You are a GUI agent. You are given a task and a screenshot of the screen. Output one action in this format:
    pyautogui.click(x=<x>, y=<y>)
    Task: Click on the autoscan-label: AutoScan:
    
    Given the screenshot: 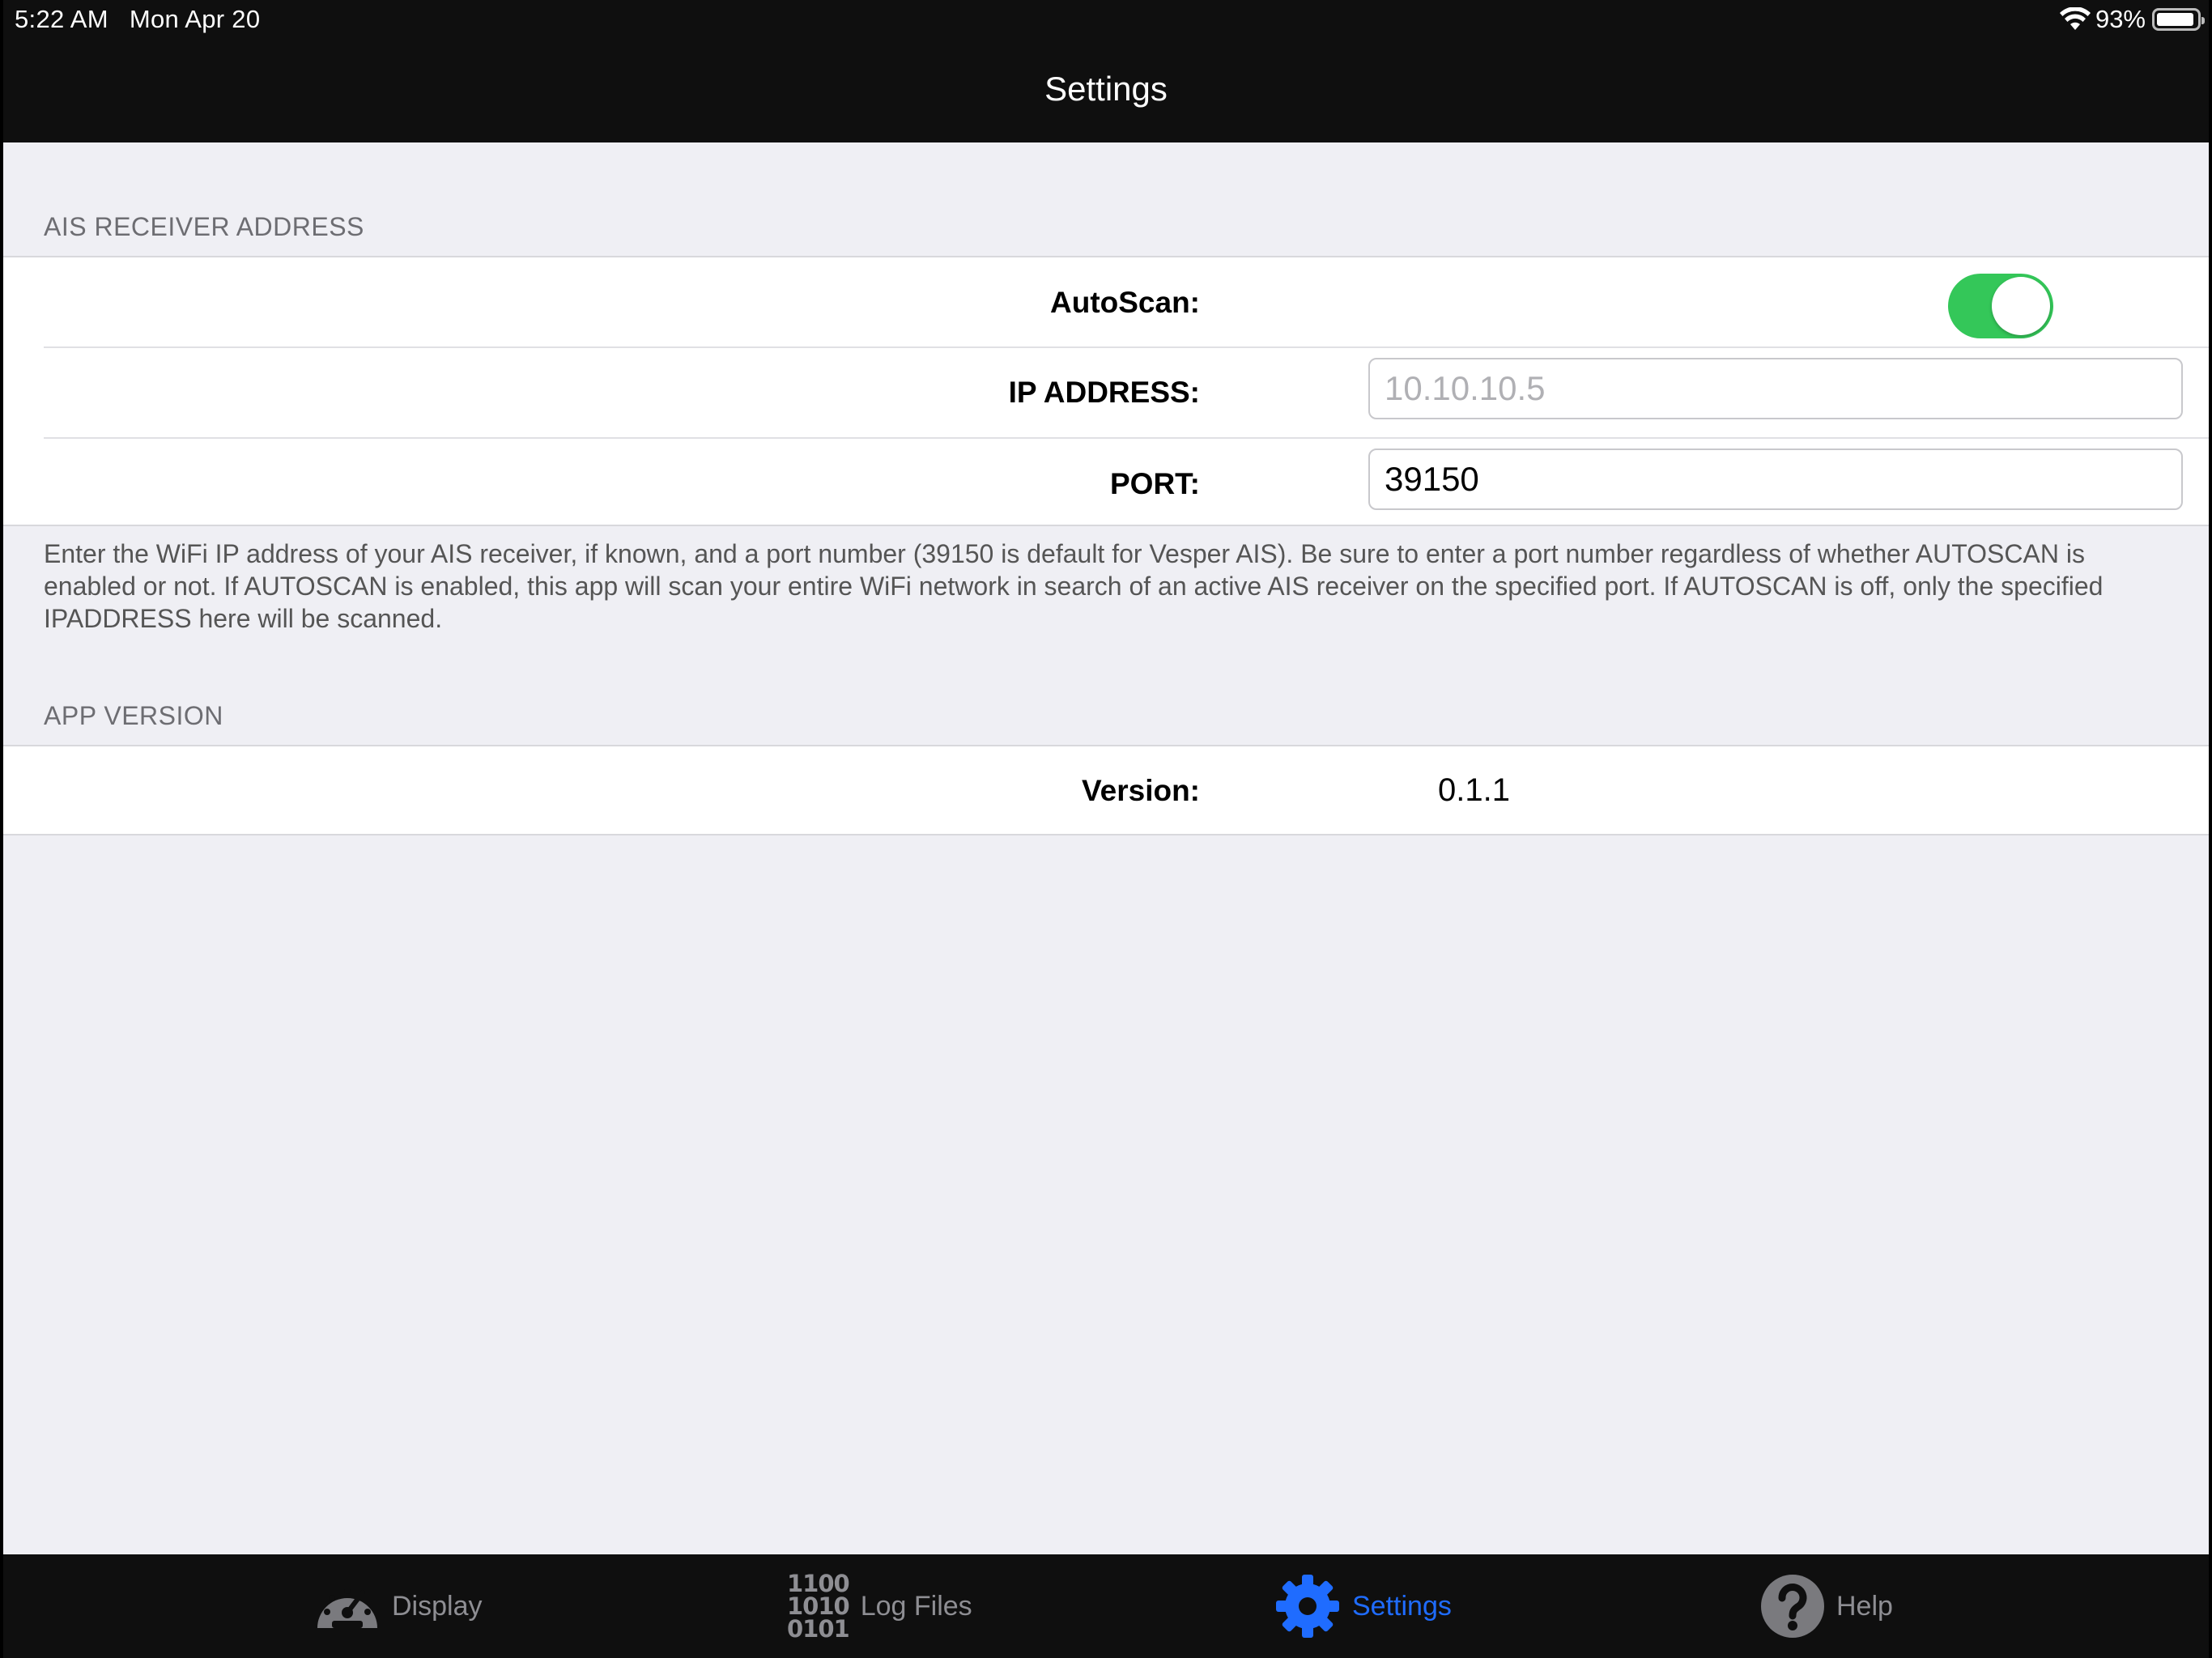 What is the action you would take?
    pyautogui.click(x=1125, y=302)
    